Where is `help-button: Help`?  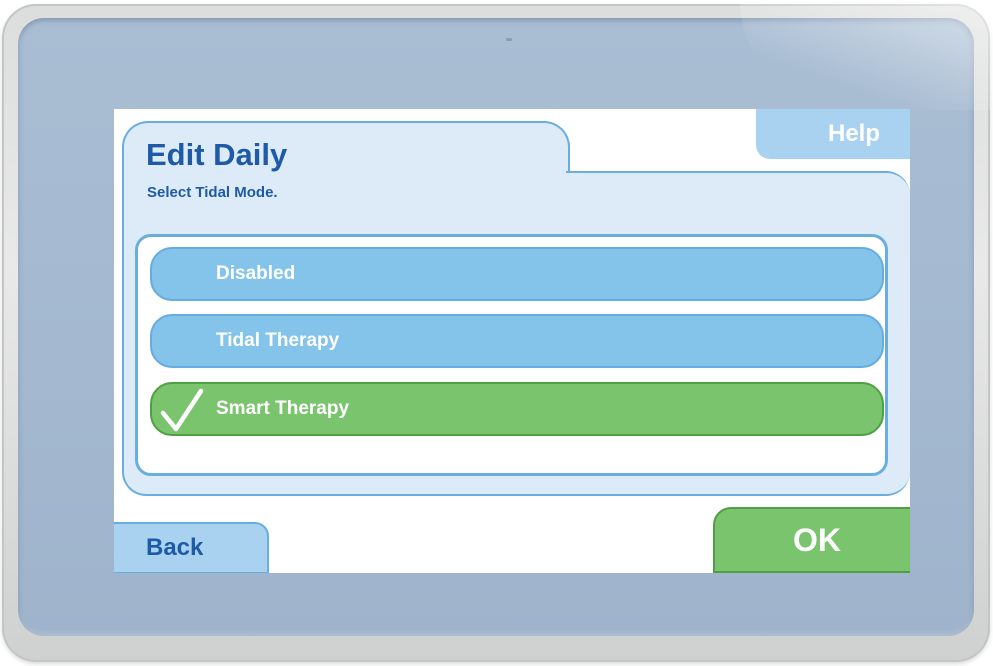 help-button: Help is located at coordinates (833, 134).